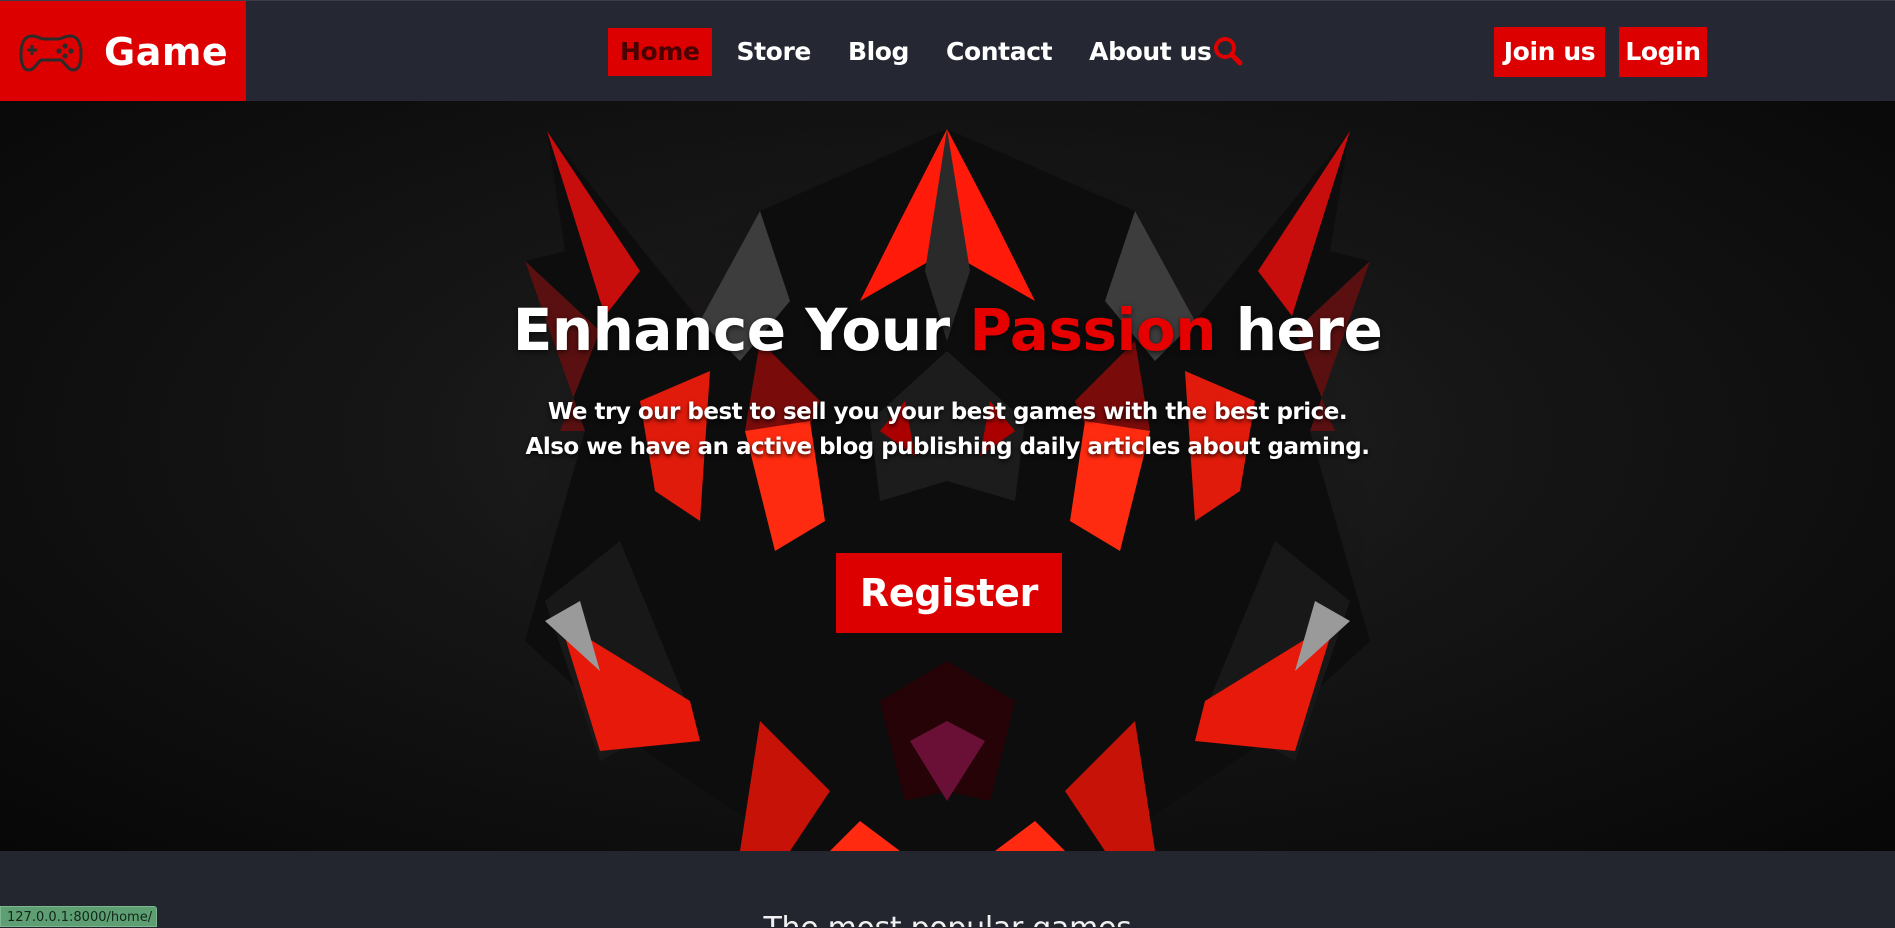 This screenshot has height=928, width=1895. What do you see at coordinates (1549, 52) in the screenshot?
I see `join-us-button: Join us` at bounding box center [1549, 52].